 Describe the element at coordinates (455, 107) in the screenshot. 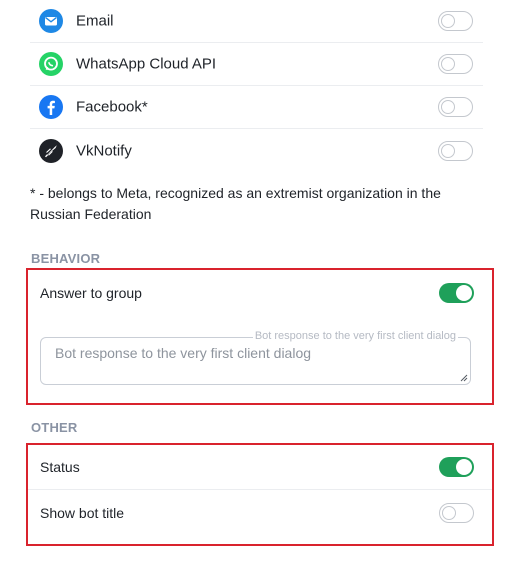

I see `facebook-toggle` at that location.